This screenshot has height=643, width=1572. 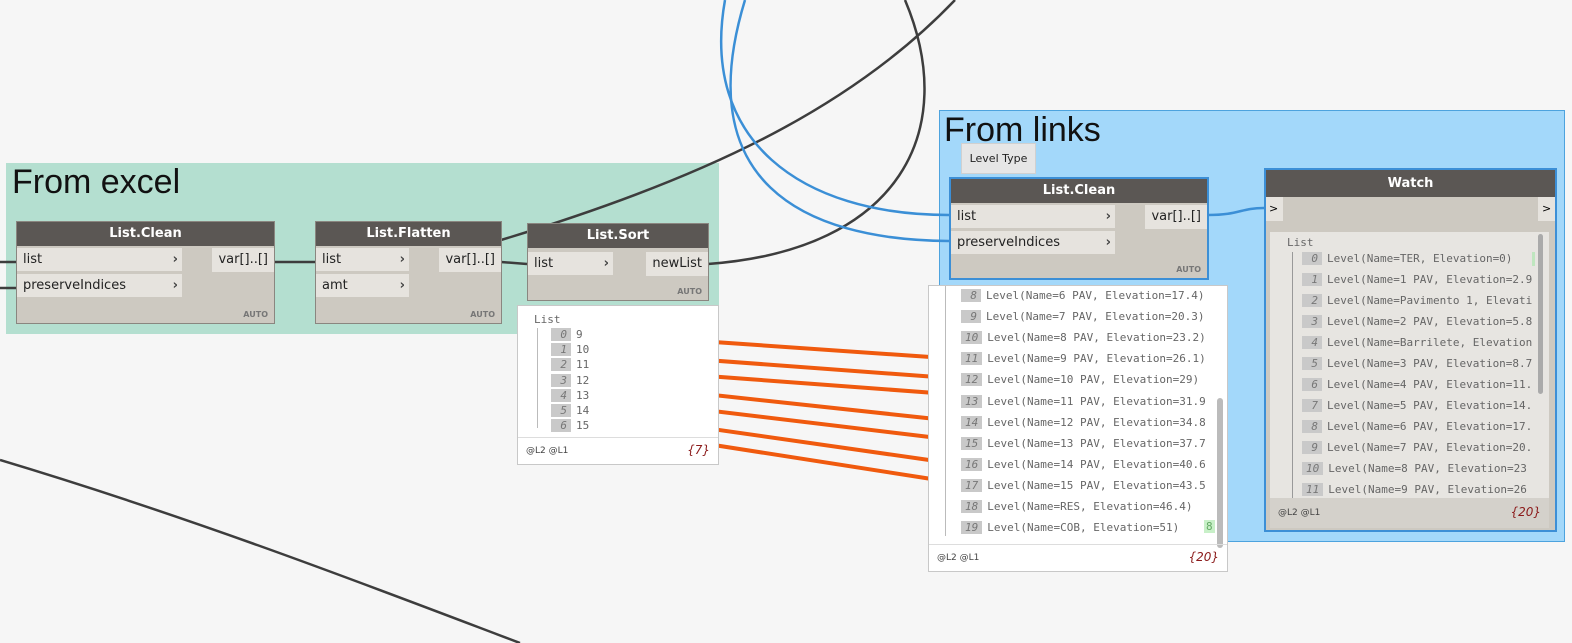 I want to click on item-index: 8, so click(x=971, y=295).